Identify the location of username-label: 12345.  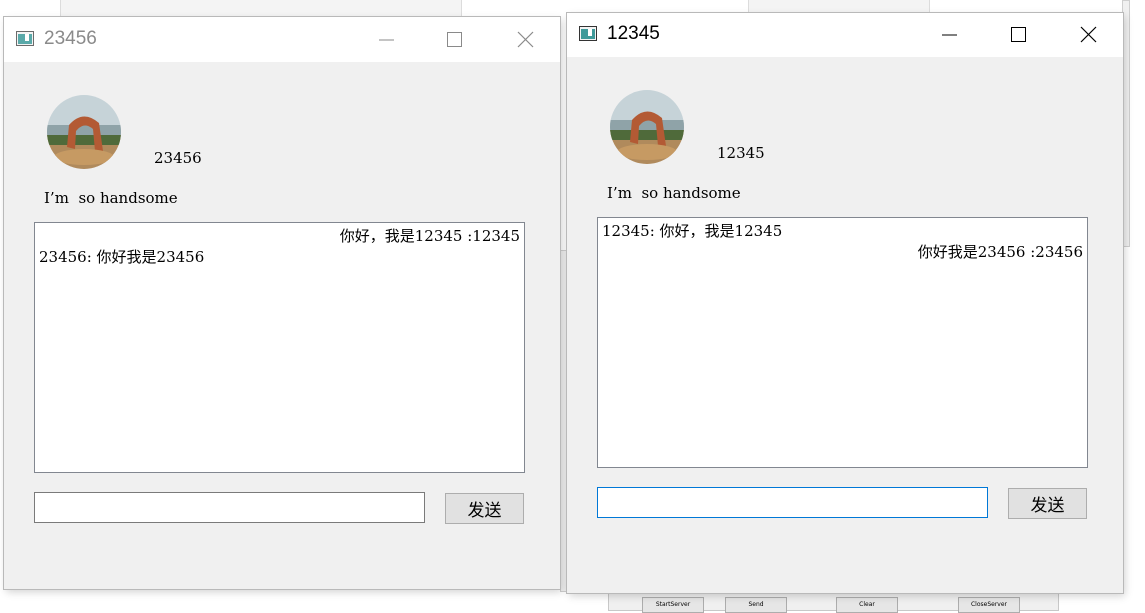
(741, 153).